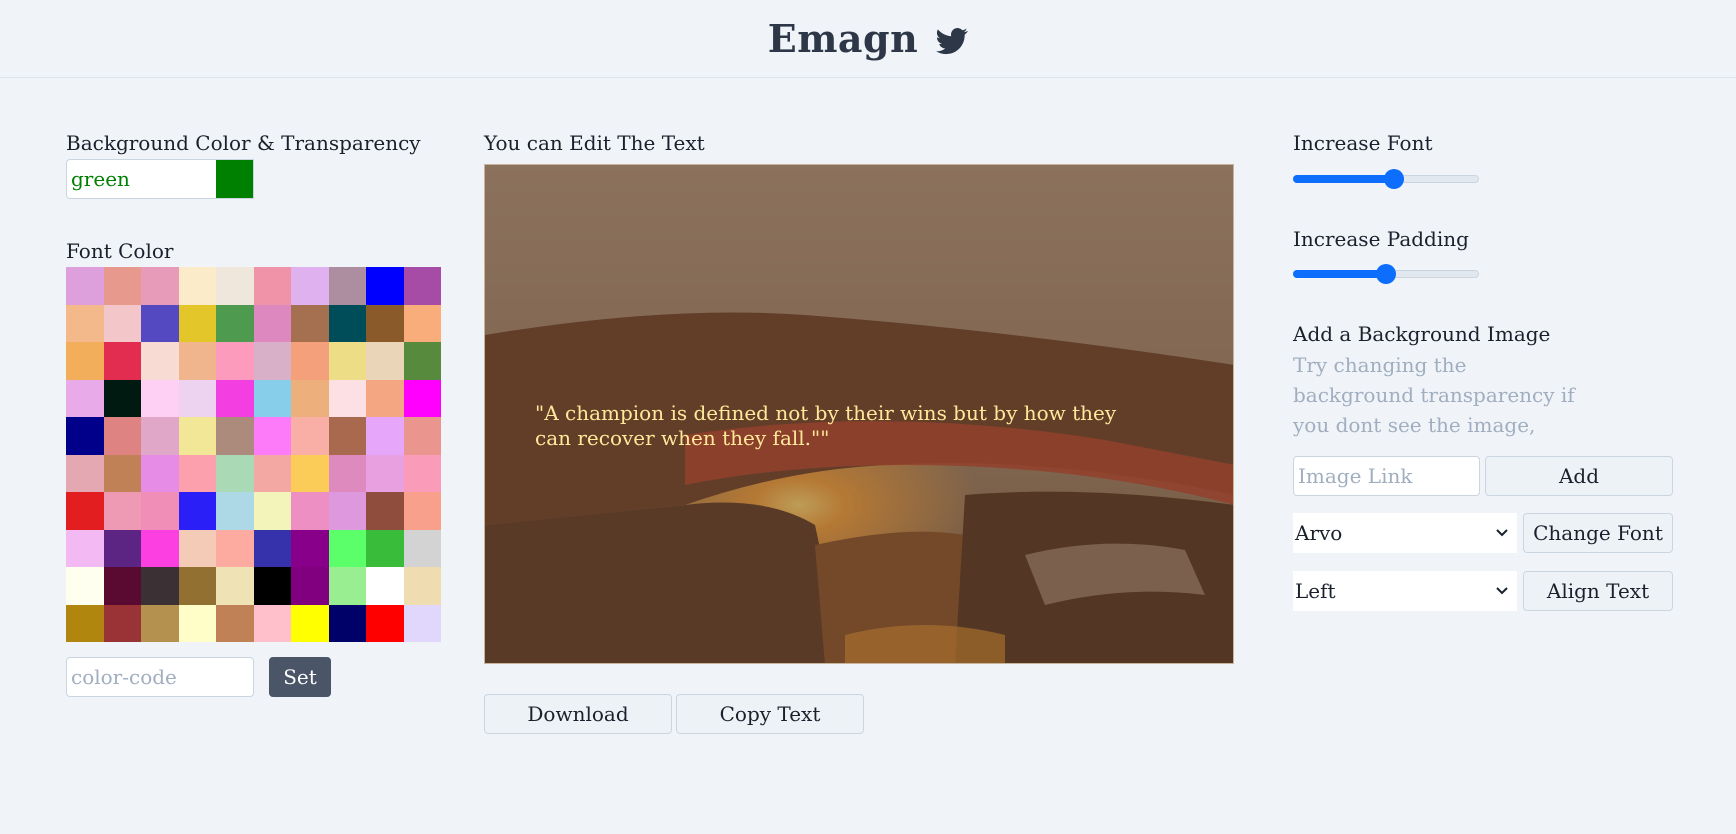 The image size is (1736, 834). What do you see at coordinates (141, 179) in the screenshot?
I see `bg-color-input` at bounding box center [141, 179].